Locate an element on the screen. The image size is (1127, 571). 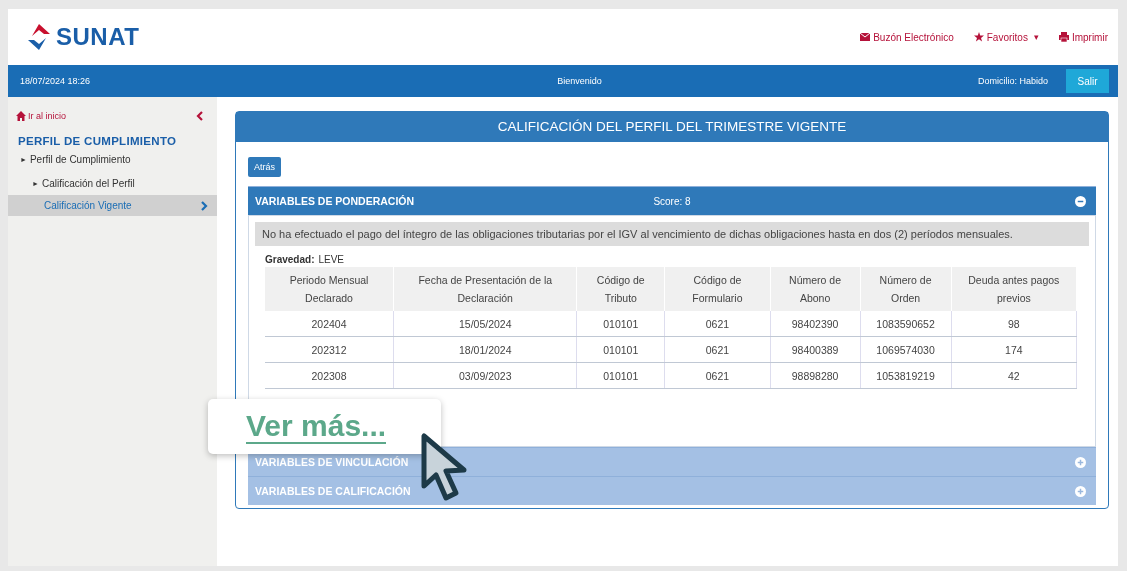
date-time: 18/07/2024 18:26 is located at coordinates (56, 81).